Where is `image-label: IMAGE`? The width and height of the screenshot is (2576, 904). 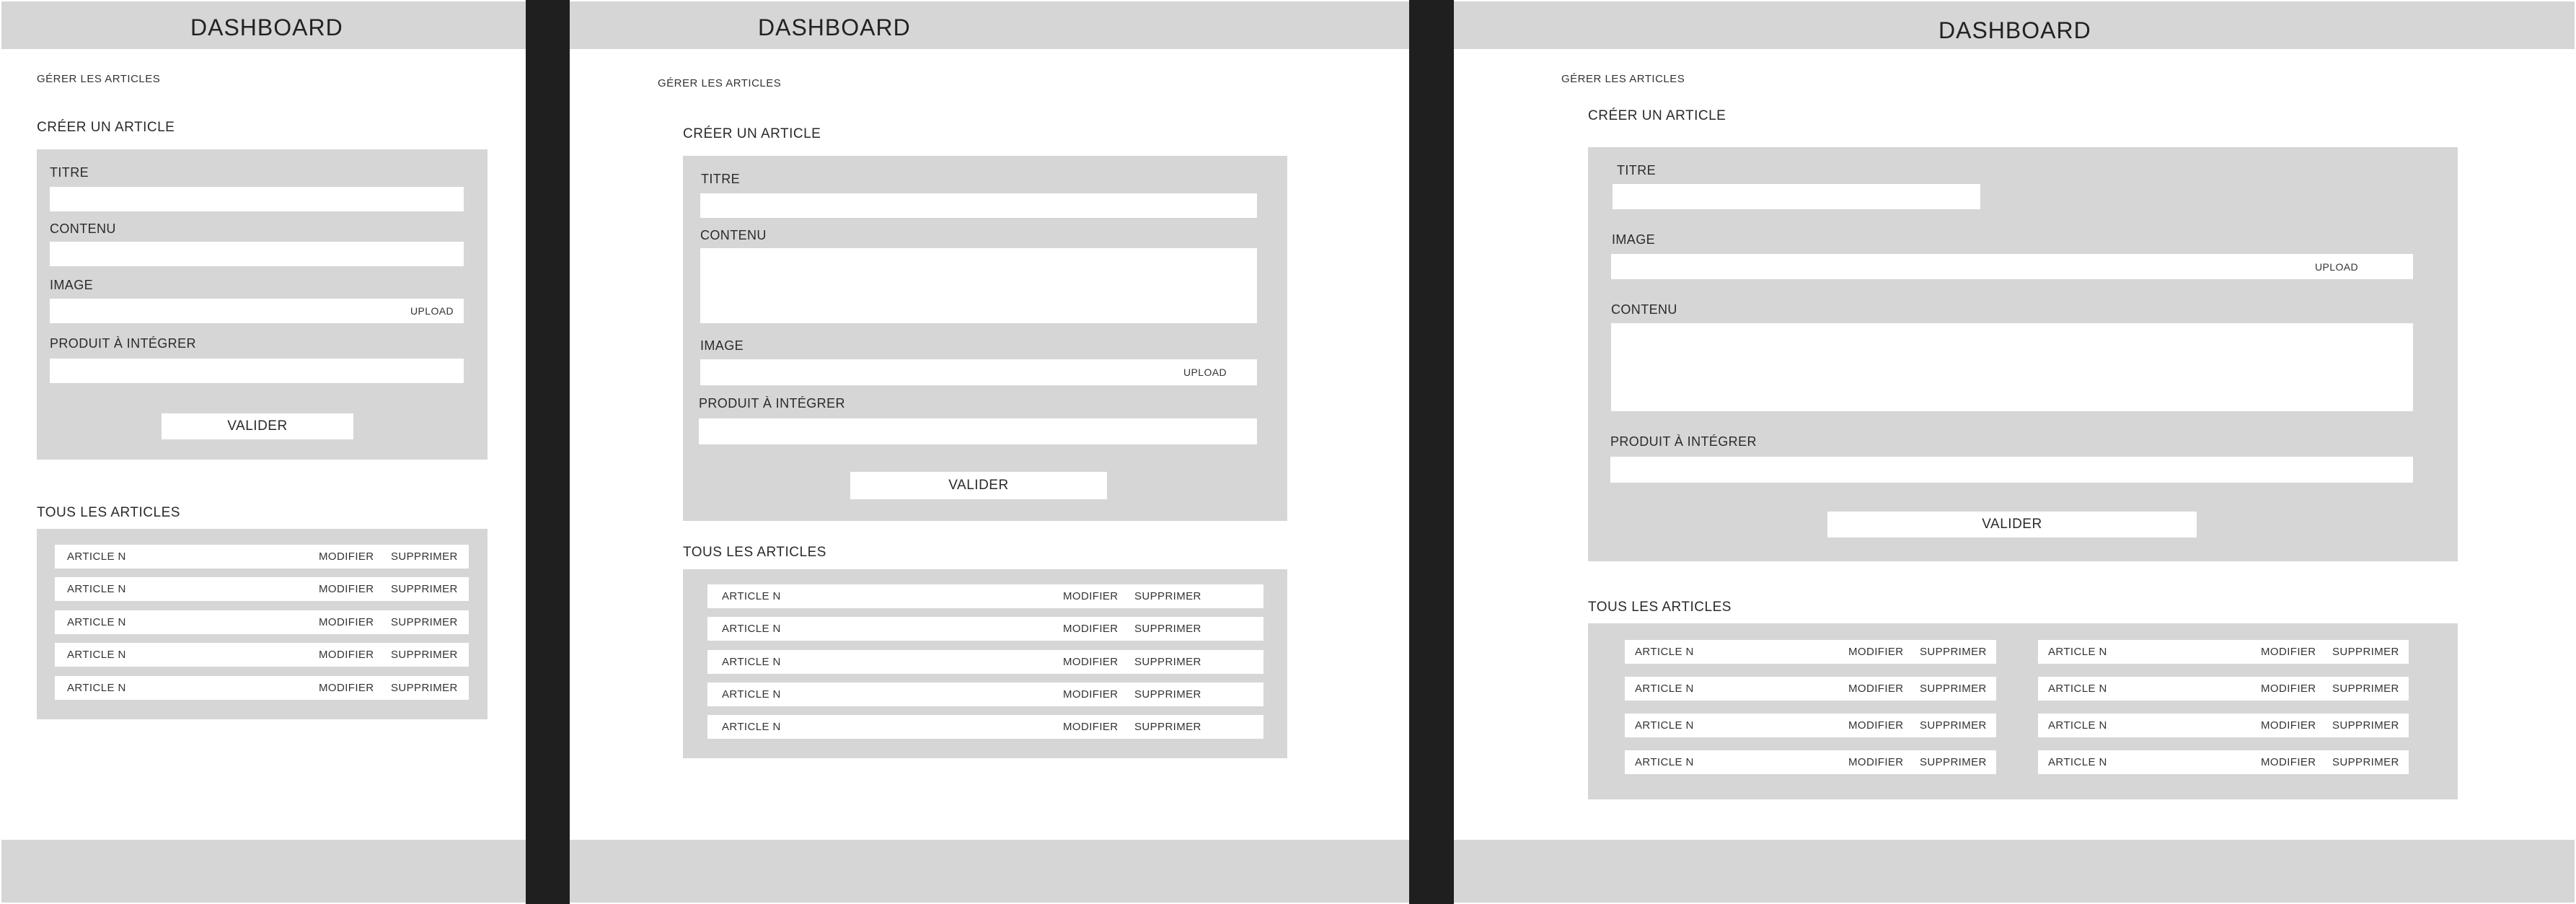
image-label: IMAGE is located at coordinates (722, 345).